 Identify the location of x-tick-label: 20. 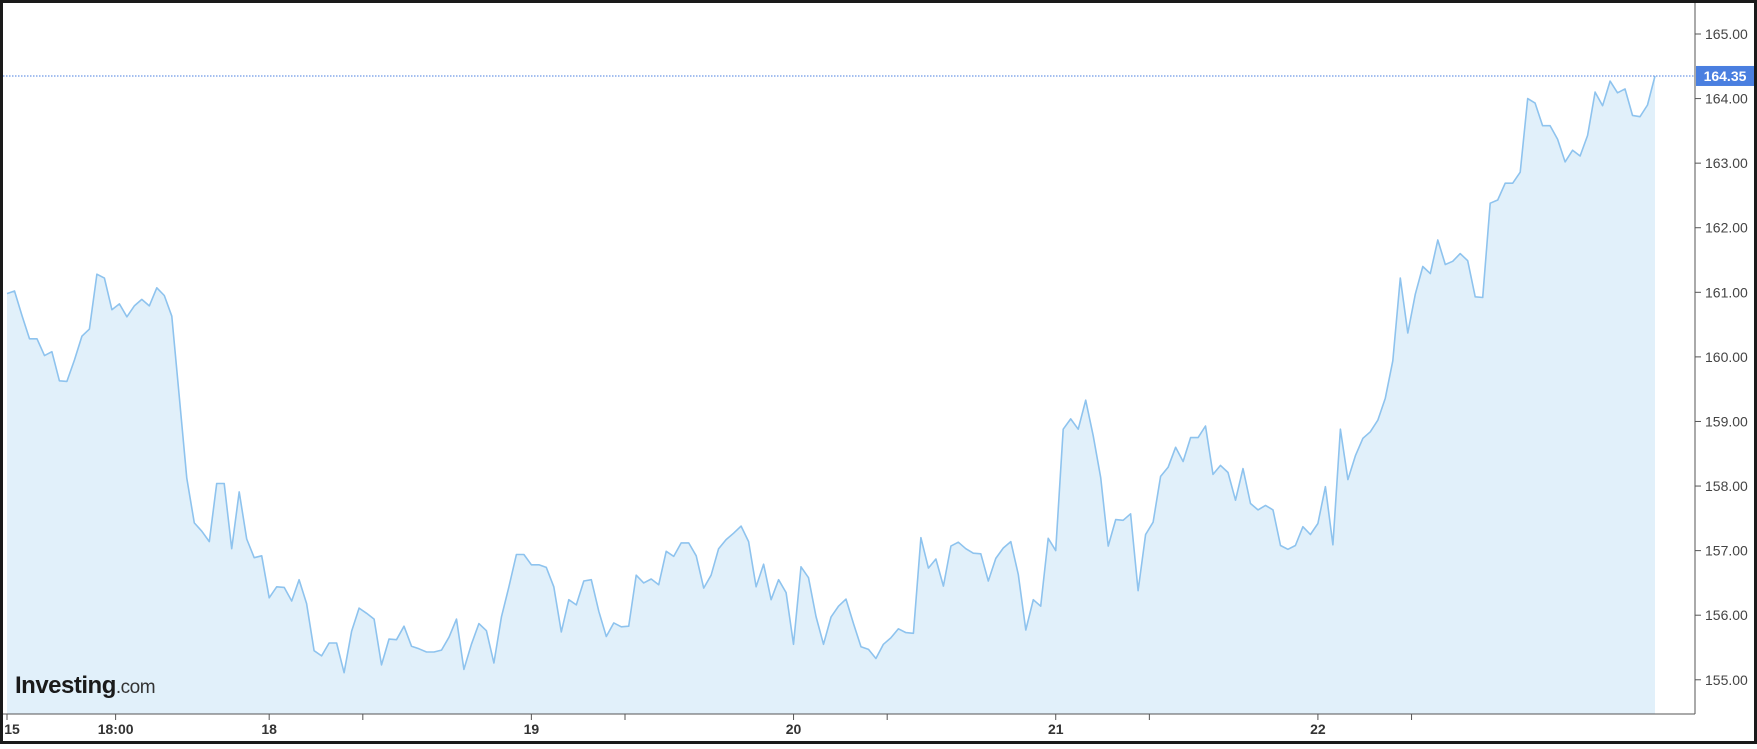
(794, 729).